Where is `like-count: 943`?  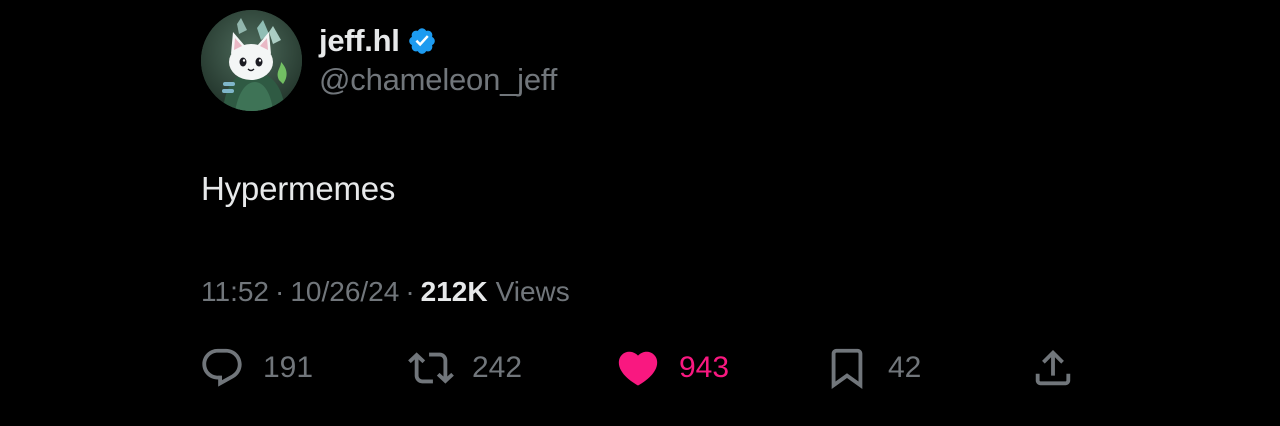
like-count: 943 is located at coordinates (704, 367).